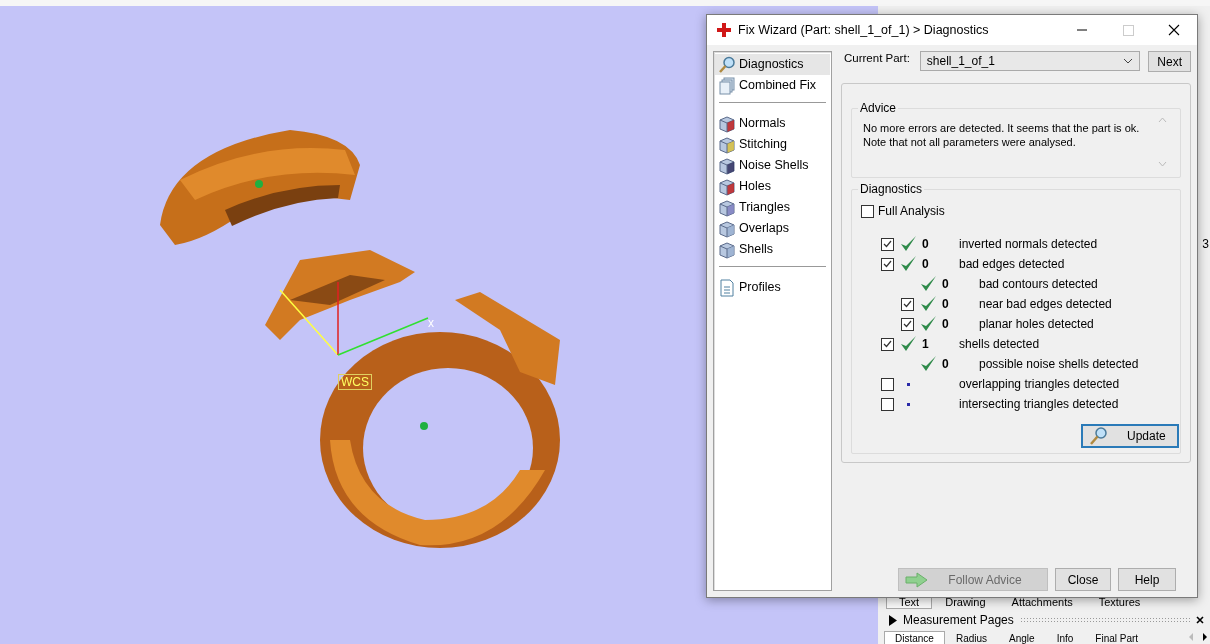 Image resolution: width=1210 pixels, height=644 pixels. What do you see at coordinates (925, 344) in the screenshot?
I see `count: 1` at bounding box center [925, 344].